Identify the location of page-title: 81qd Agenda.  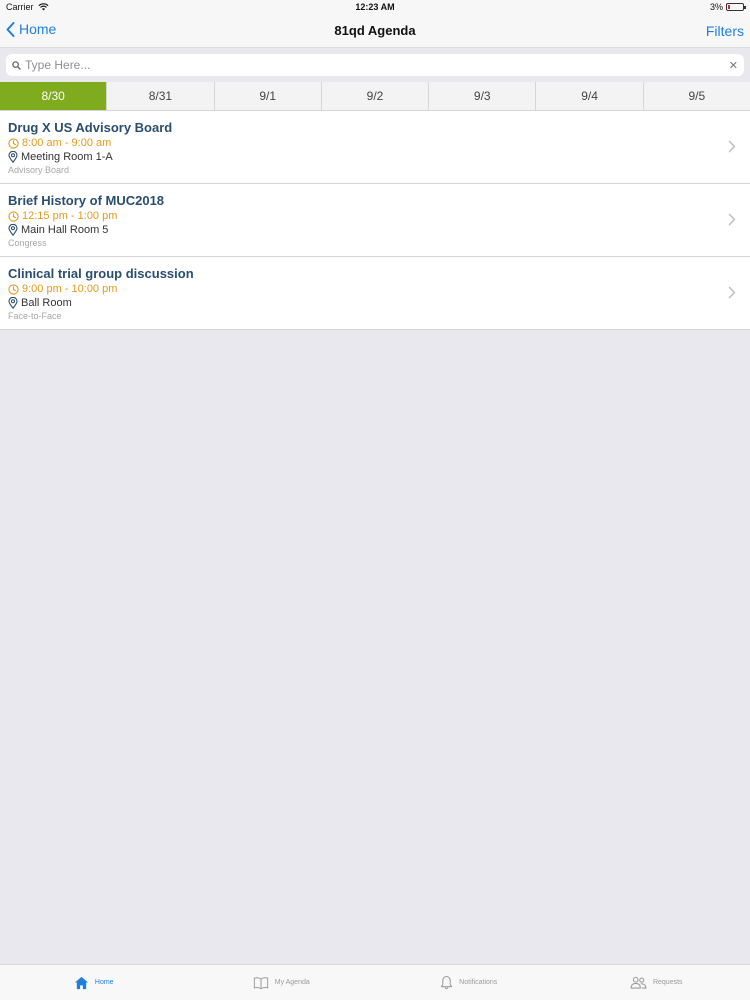
(375, 30).